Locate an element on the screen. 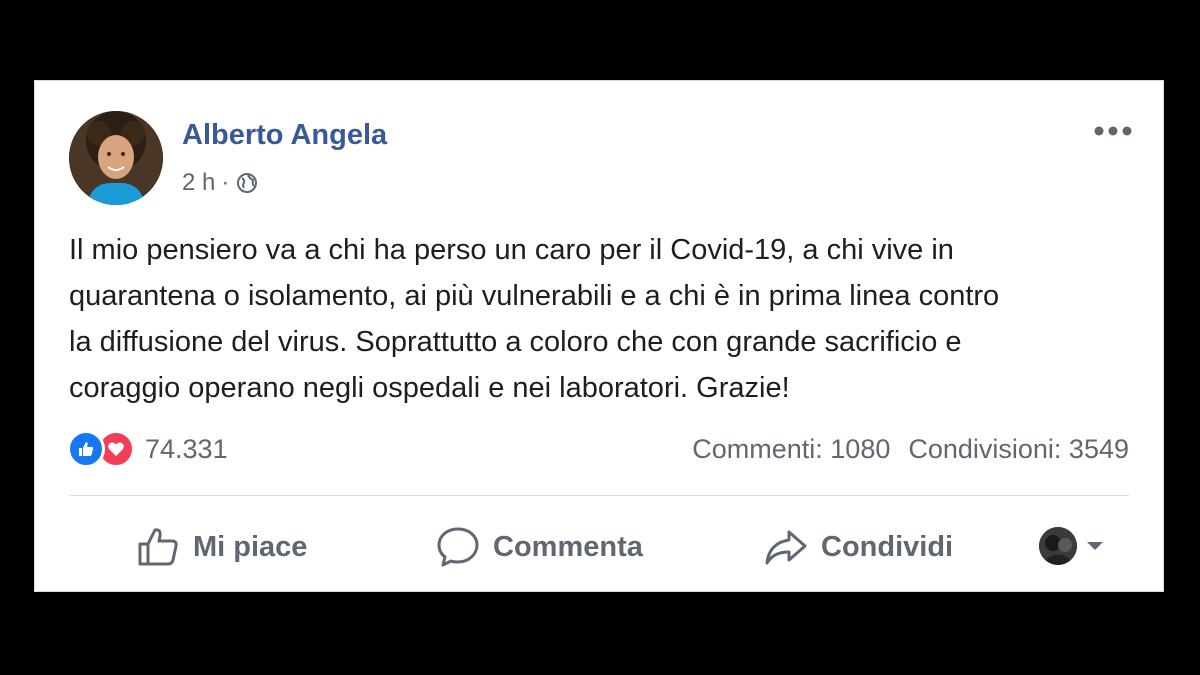 The image size is (1200, 675). globe-icon is located at coordinates (247, 183).